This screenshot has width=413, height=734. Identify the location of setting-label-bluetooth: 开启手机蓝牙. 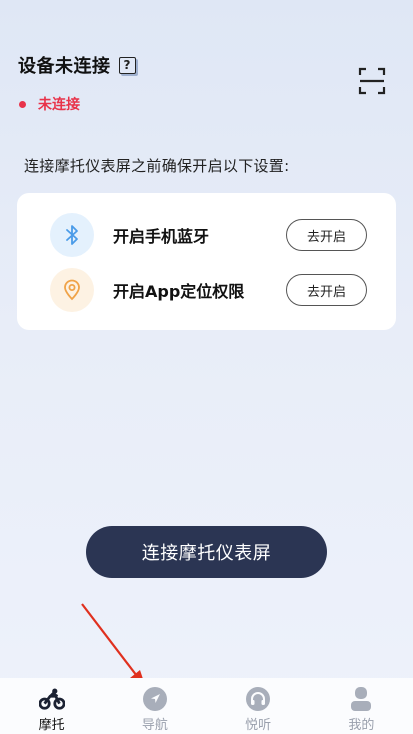
(161, 236).